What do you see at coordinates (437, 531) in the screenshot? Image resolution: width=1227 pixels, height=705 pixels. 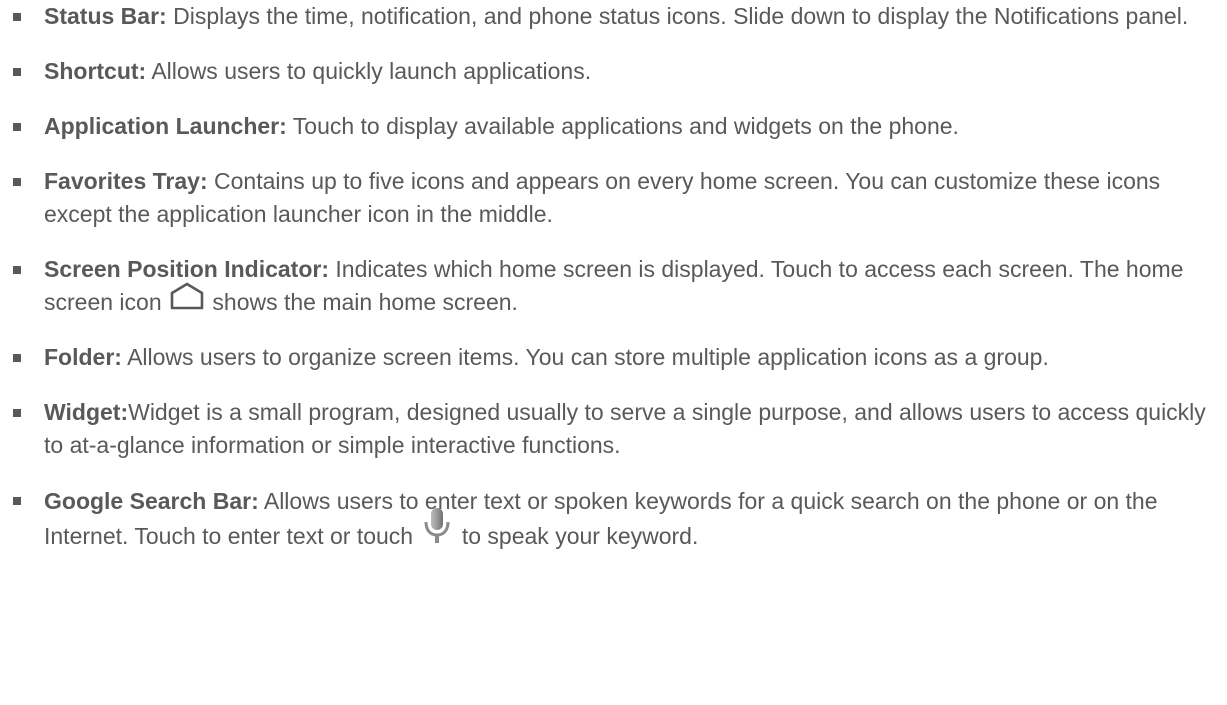 I see `microphone-icon` at bounding box center [437, 531].